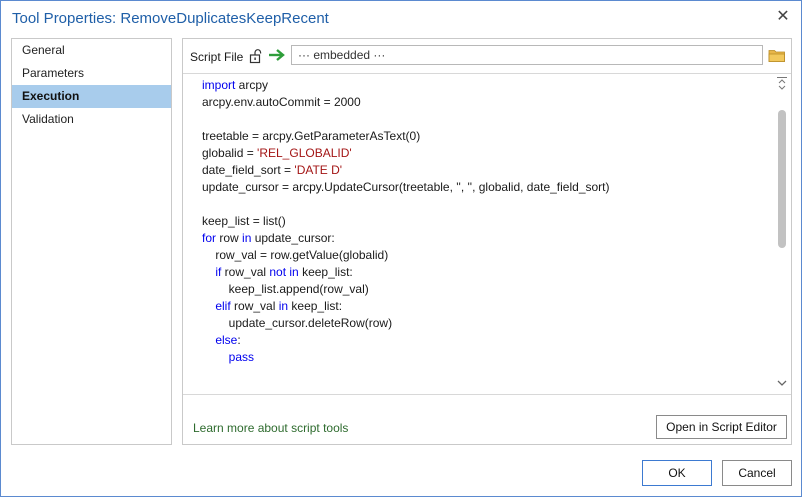 The image size is (802, 497). Describe the element at coordinates (721, 427) in the screenshot. I see `open-in-script-editor-button: Open in Script Editor` at that location.